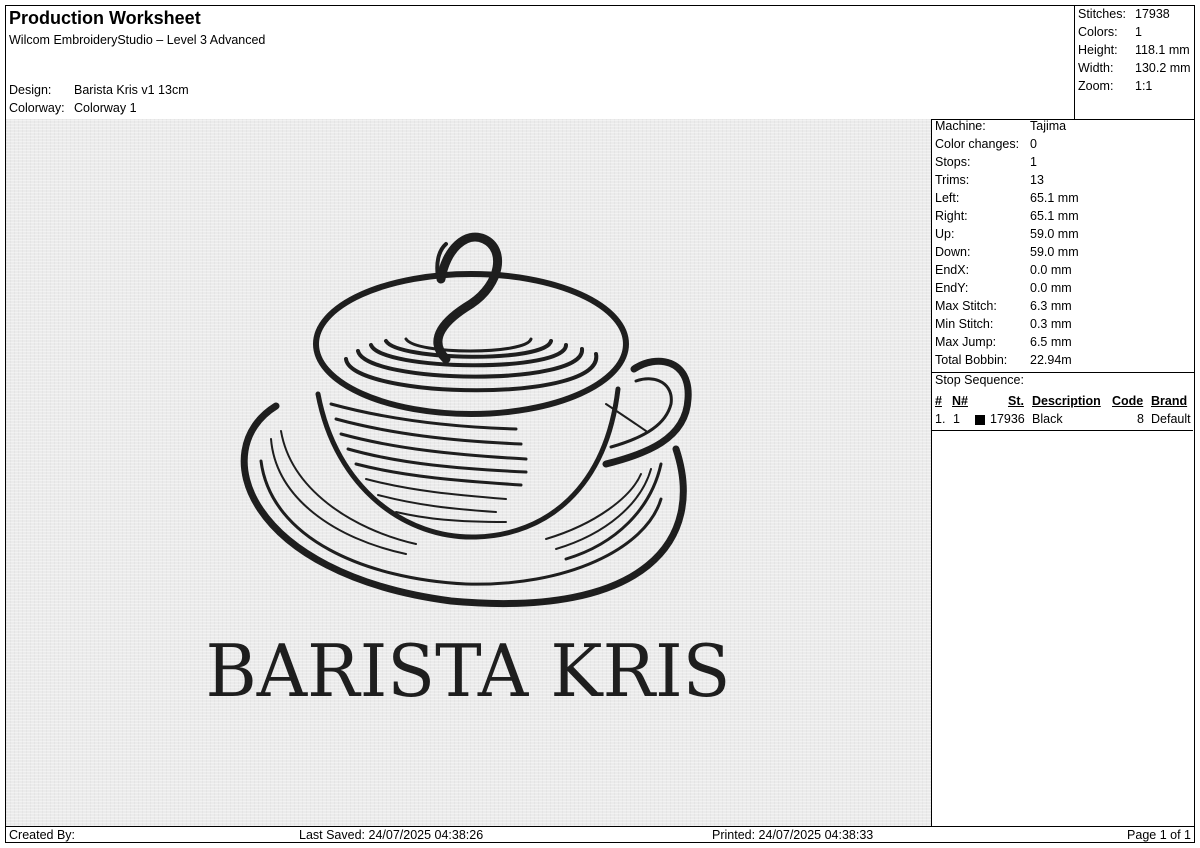 This screenshot has width=1200, height=848. Describe the element at coordinates (1007, 236) in the screenshot. I see `info-row: Up: 59.0 mm` at that location.